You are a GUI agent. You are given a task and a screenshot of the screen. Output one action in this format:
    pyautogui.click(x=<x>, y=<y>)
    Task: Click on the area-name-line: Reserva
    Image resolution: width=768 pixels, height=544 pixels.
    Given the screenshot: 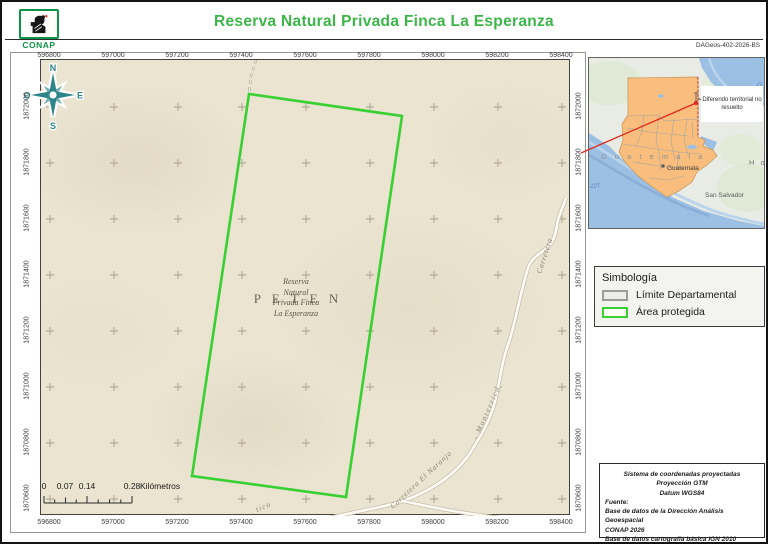 What is the action you would take?
    pyautogui.click(x=296, y=281)
    